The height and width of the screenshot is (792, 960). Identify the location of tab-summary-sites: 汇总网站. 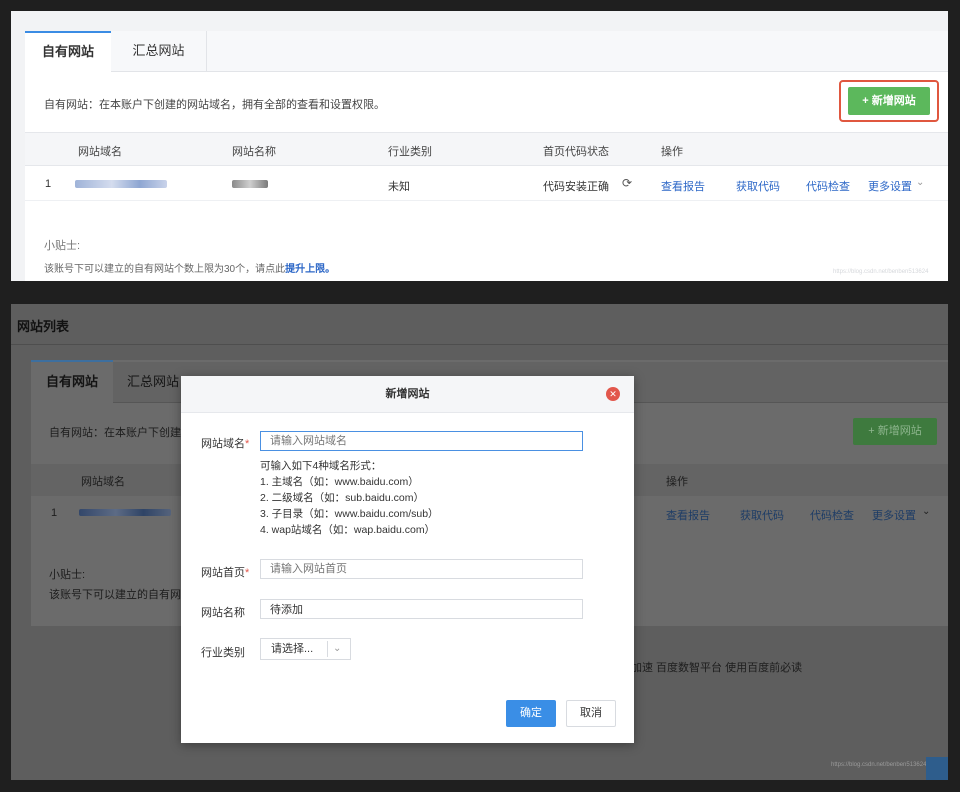
(159, 51).